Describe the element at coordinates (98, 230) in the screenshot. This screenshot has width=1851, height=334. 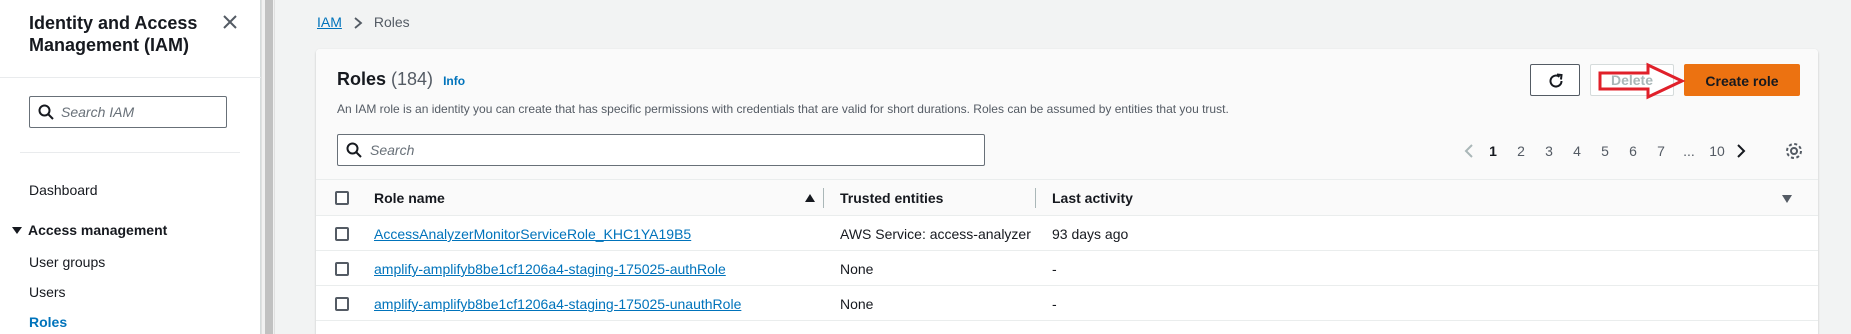
I see `sidebar-section-label: Access management` at that location.